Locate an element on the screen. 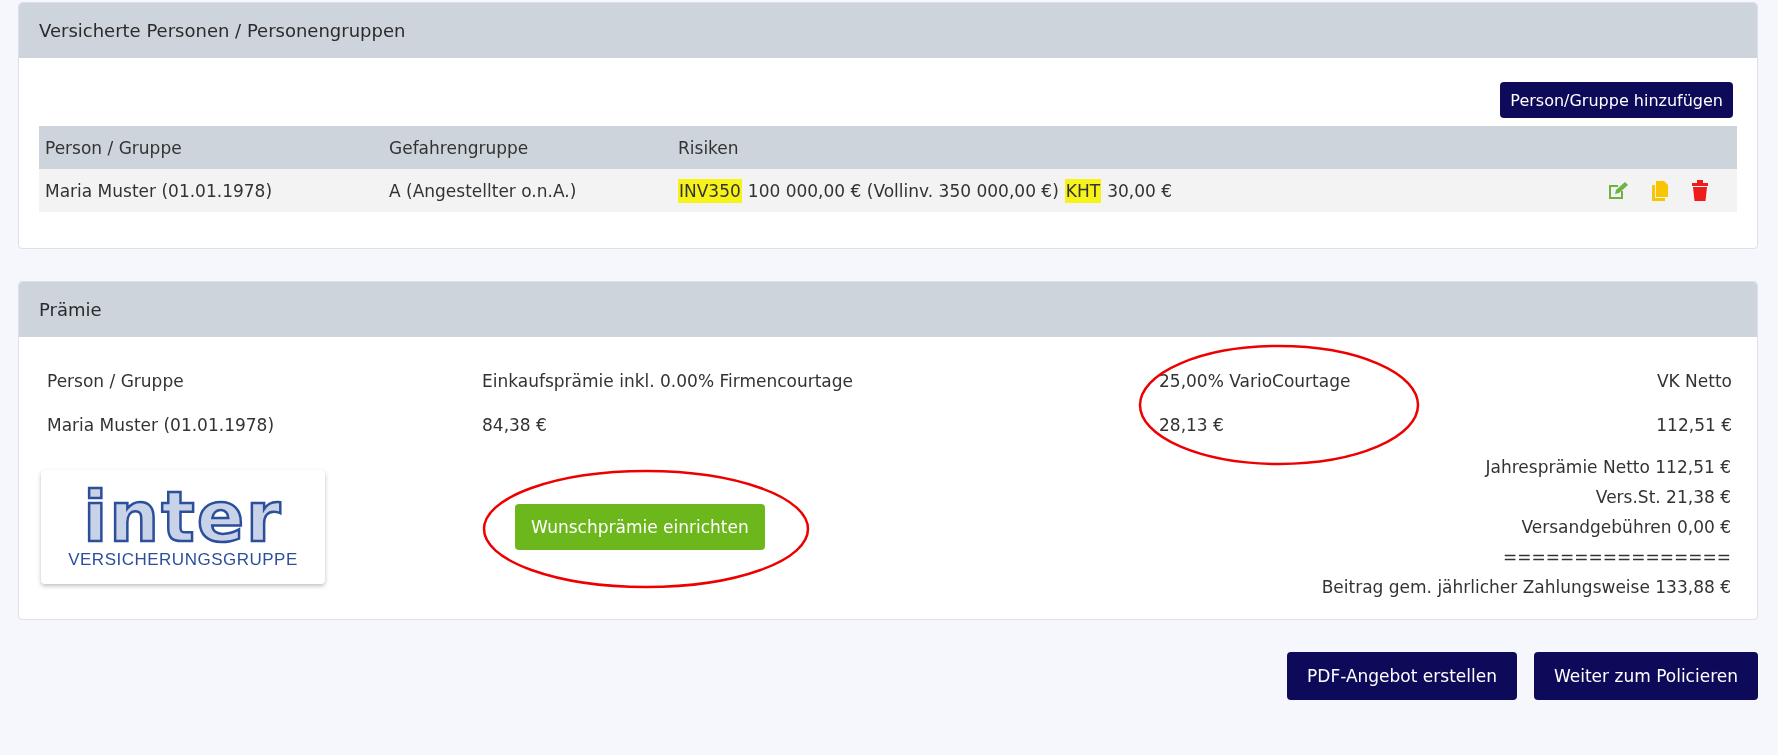  table-cell-text: 84,38 € is located at coordinates (515, 425).